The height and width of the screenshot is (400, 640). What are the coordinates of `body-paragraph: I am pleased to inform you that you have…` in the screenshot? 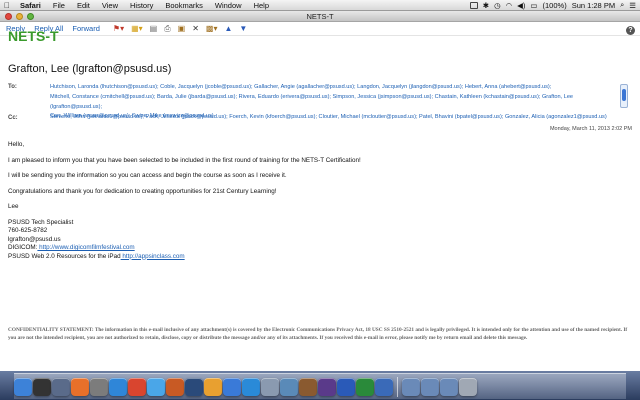 It's located at (184, 160).